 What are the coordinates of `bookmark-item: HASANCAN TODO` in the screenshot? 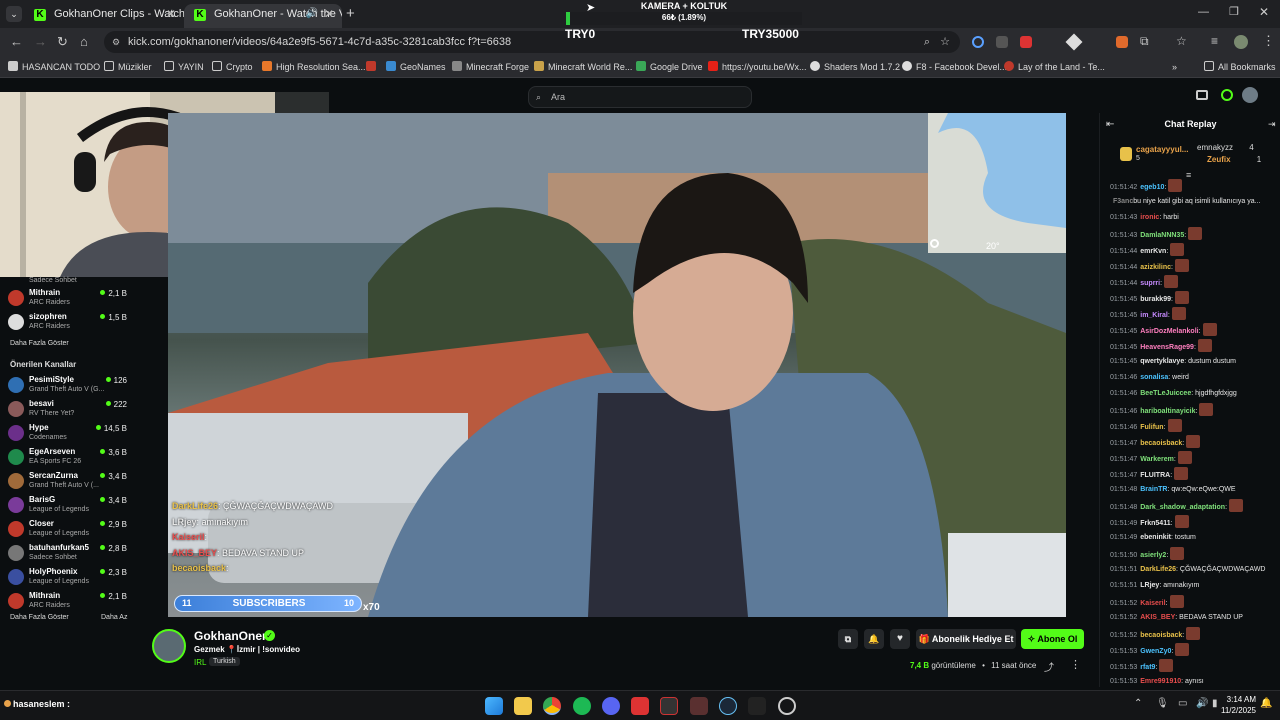 It's located at (54, 67).